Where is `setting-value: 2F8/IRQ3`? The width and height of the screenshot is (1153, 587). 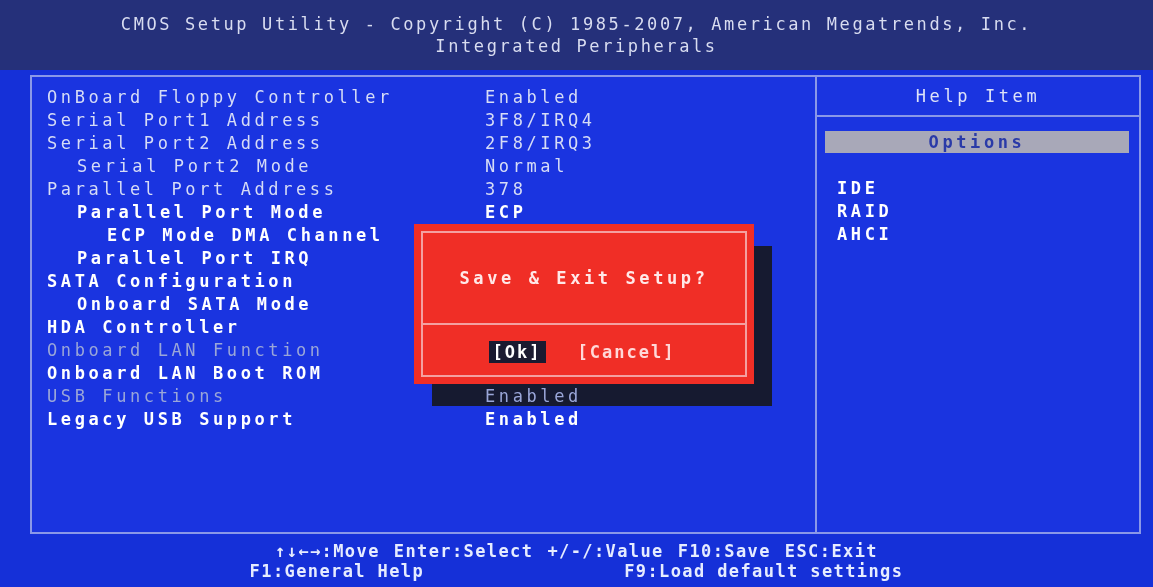 setting-value: 2F8/IRQ3 is located at coordinates (540, 142).